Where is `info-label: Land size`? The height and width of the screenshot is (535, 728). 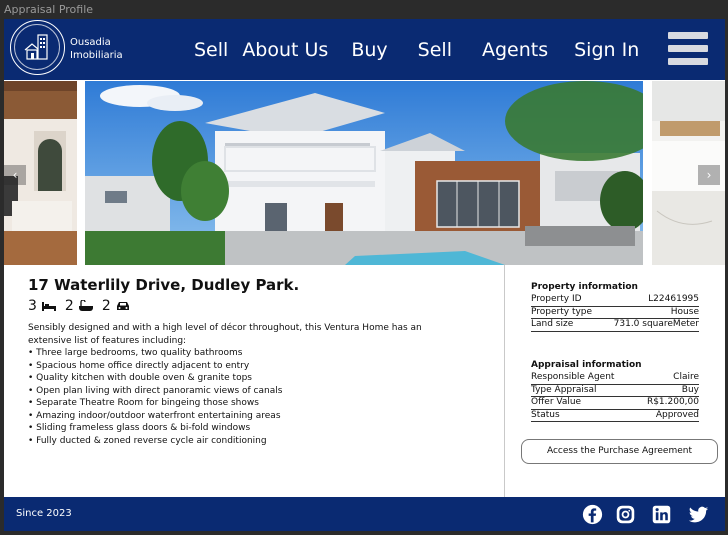
info-label: Land size is located at coordinates (552, 324).